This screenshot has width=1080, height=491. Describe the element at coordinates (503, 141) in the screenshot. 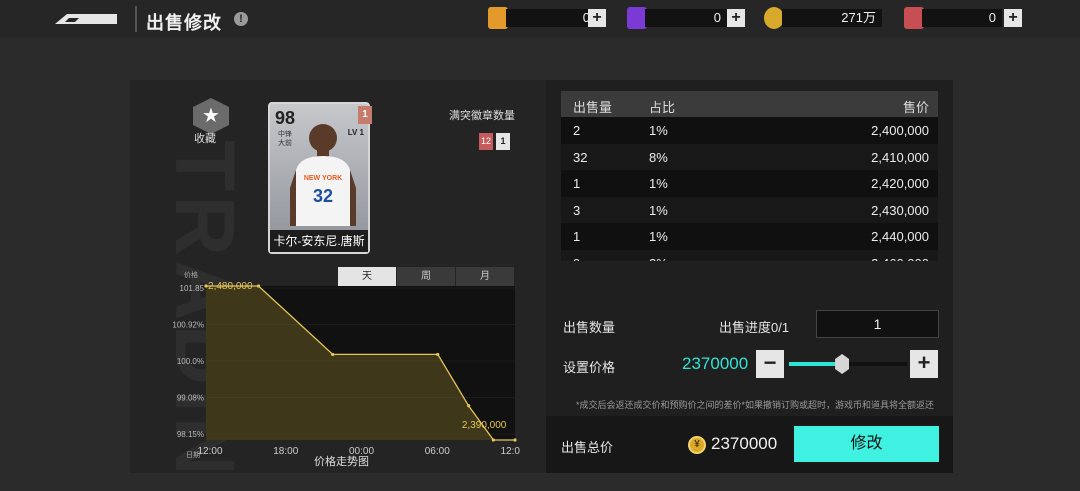

I see `badge-white: 1` at that location.